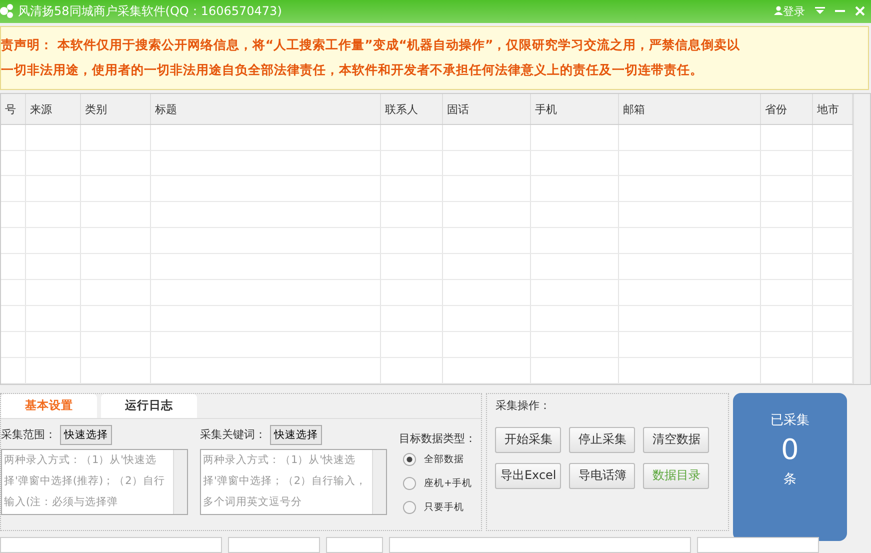  Describe the element at coordinates (860, 11) in the screenshot. I see `close-icon` at that location.